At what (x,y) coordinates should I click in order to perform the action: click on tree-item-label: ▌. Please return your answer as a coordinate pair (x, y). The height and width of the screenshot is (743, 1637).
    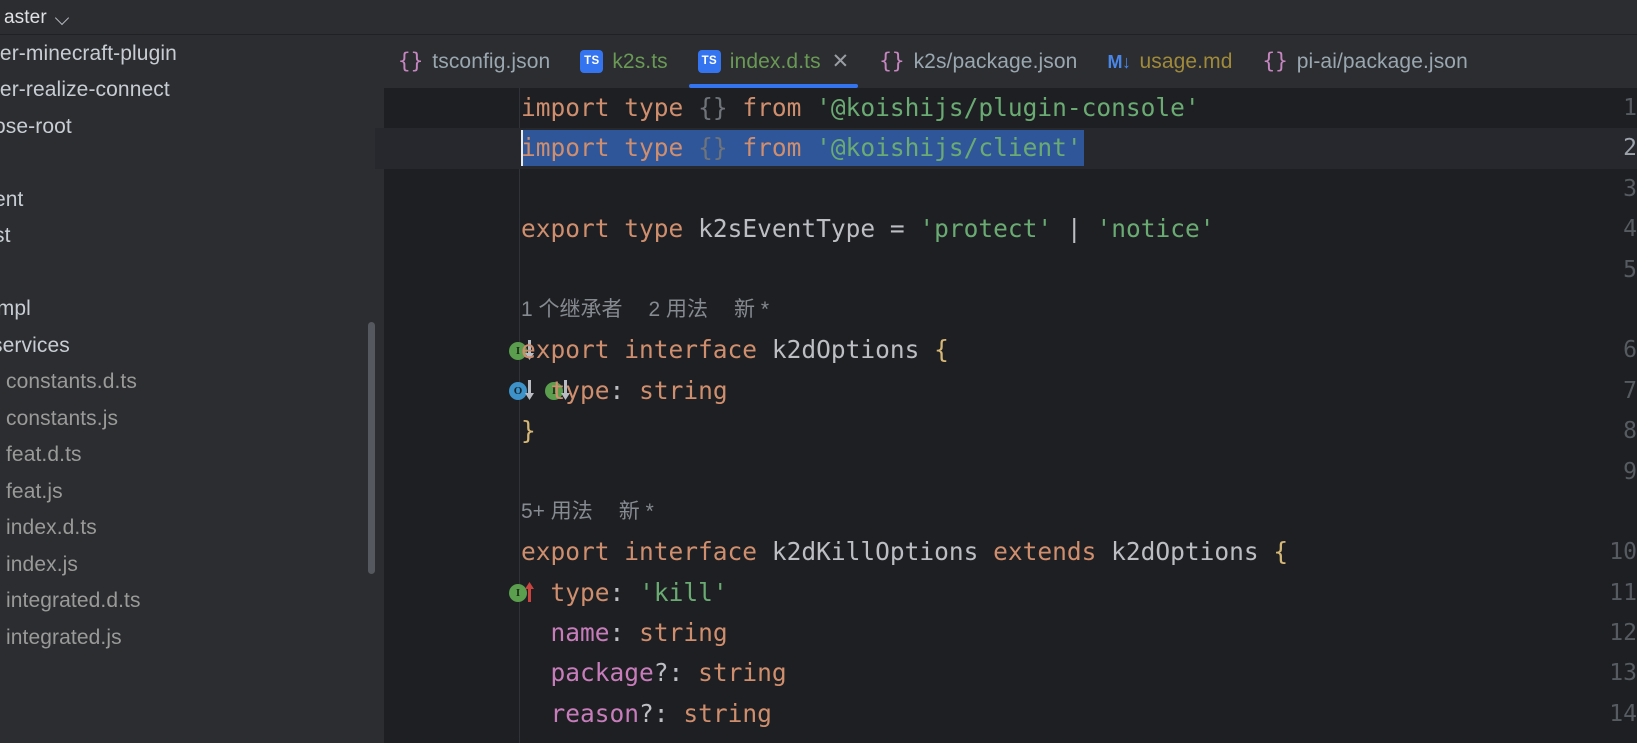
    Looking at the image, I should click on (1, 272).